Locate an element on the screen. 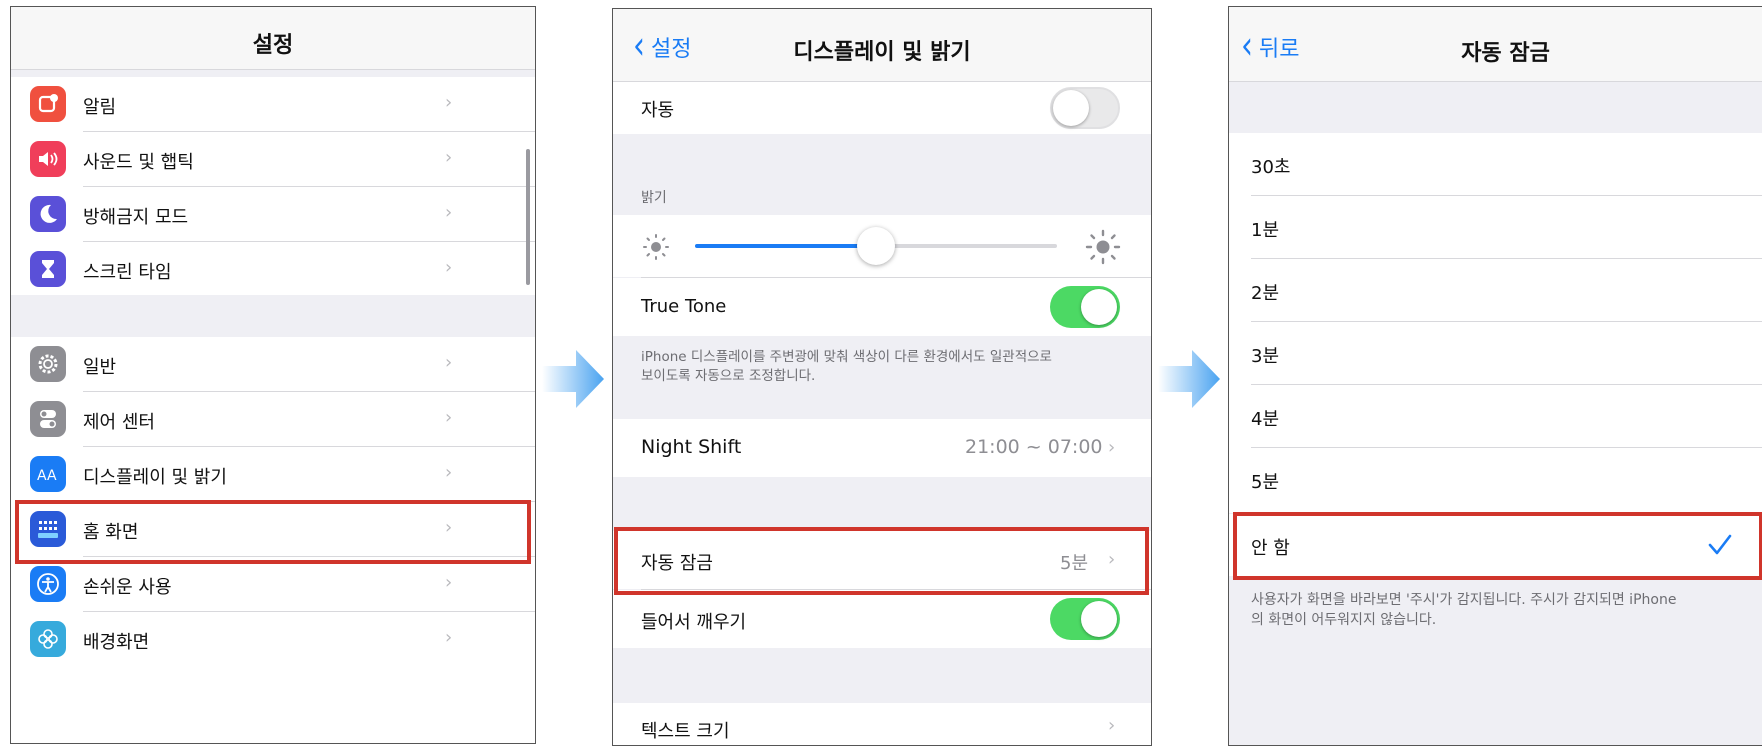  brightness-high-icon is located at coordinates (1103, 247).